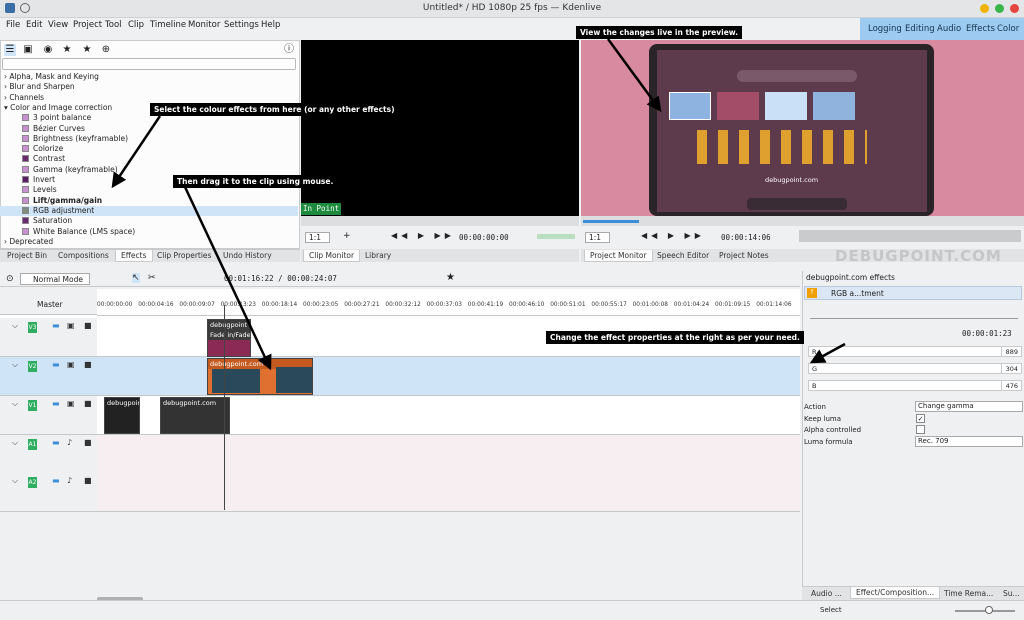 The height and width of the screenshot is (620, 1024). Describe the element at coordinates (318, 237) in the screenshot. I see `clip-zoom-select: 1:1` at that location.